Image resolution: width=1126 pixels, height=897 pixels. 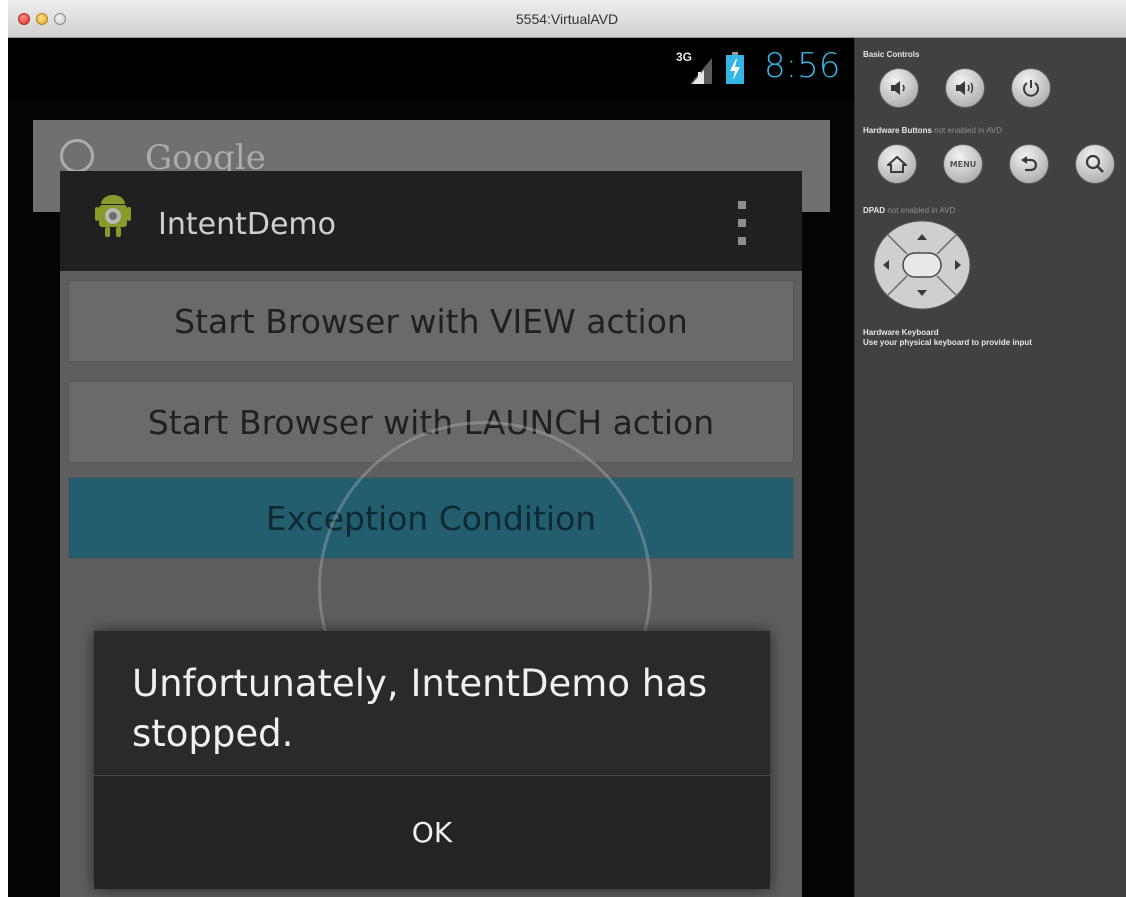 I want to click on ok-button: OK, so click(x=432, y=833).